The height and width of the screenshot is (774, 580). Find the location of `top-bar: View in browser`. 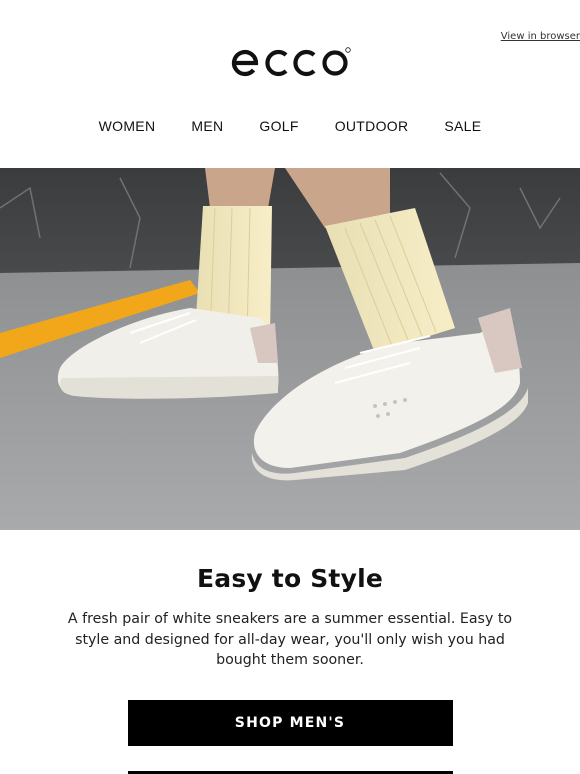

top-bar: View in browser is located at coordinates (290, 22).